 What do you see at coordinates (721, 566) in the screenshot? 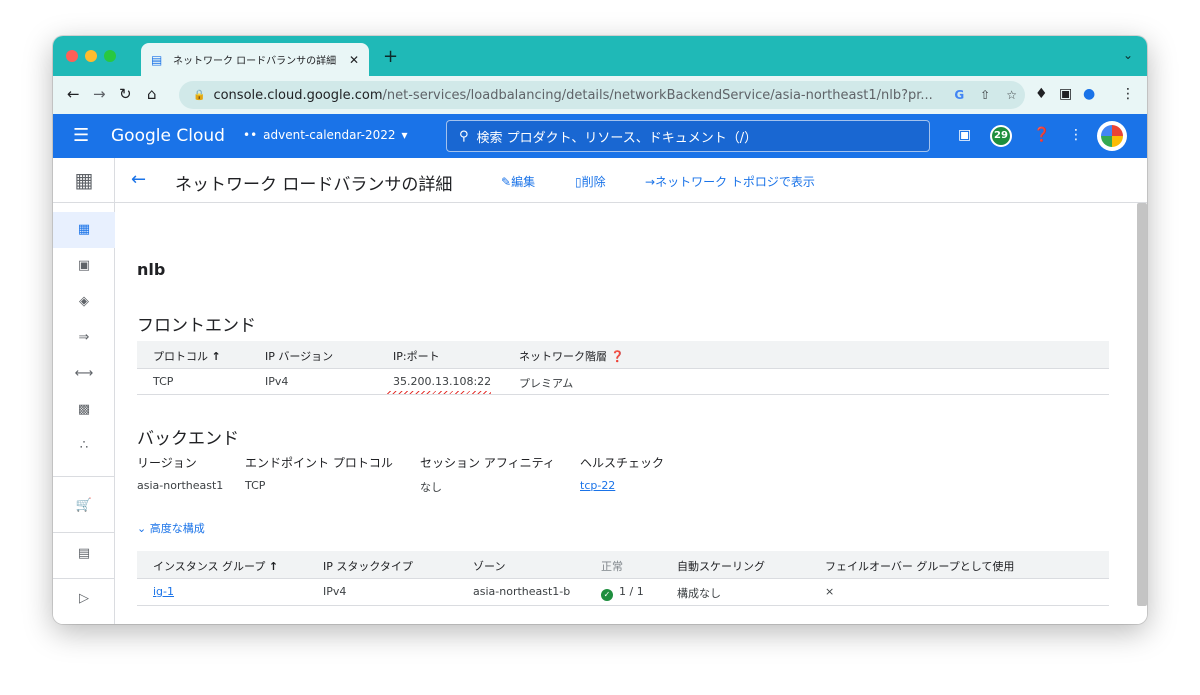
I see `col-autoscaling: 自動スケーリング` at bounding box center [721, 566].